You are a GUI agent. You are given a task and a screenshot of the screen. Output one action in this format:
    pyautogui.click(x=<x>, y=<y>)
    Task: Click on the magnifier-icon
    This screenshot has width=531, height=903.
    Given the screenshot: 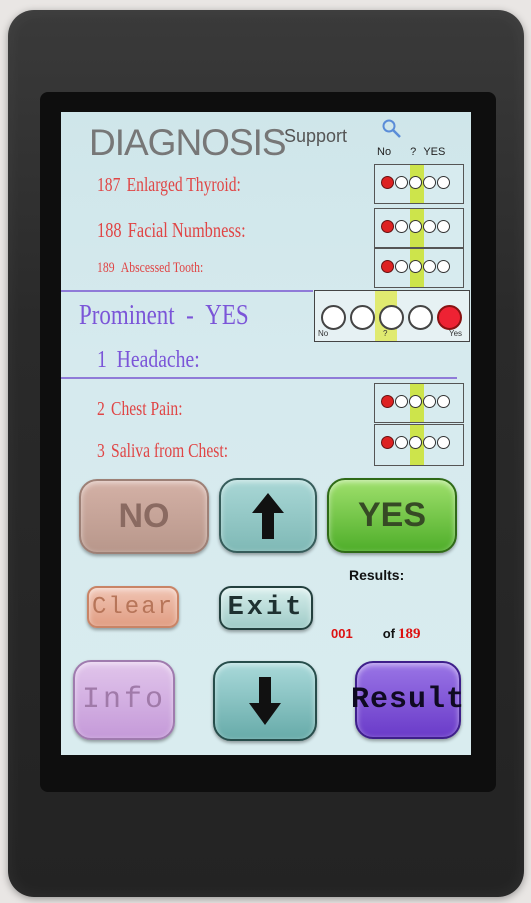 What is the action you would take?
    pyautogui.click(x=392, y=129)
    